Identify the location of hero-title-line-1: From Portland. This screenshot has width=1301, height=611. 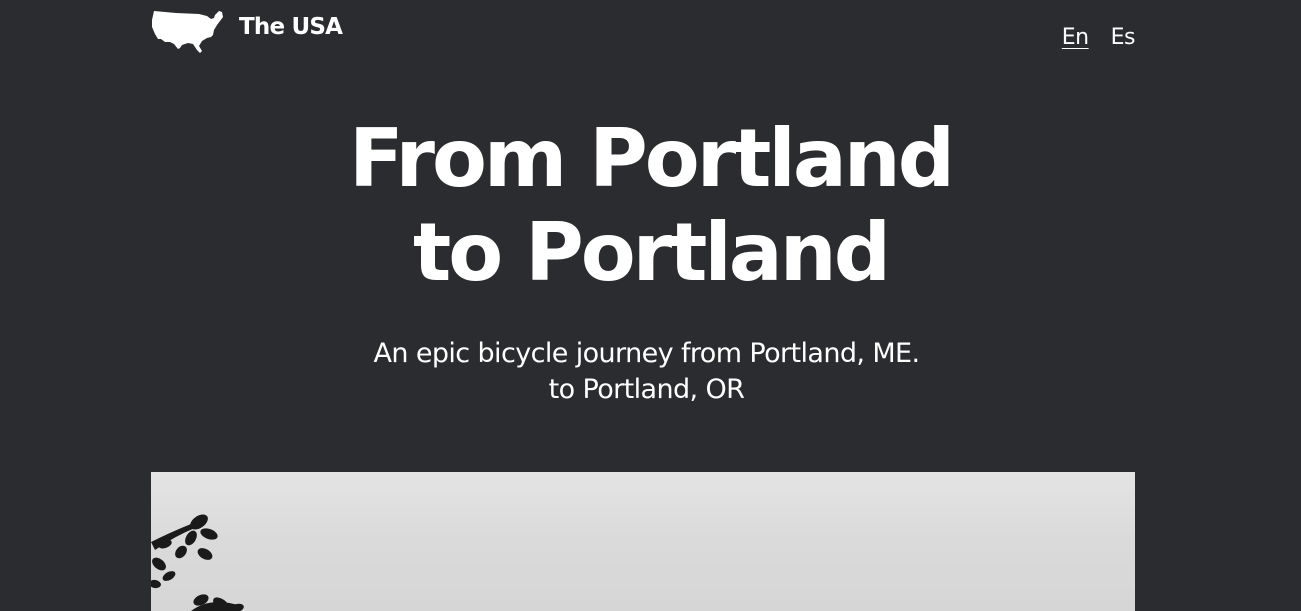
(651, 158).